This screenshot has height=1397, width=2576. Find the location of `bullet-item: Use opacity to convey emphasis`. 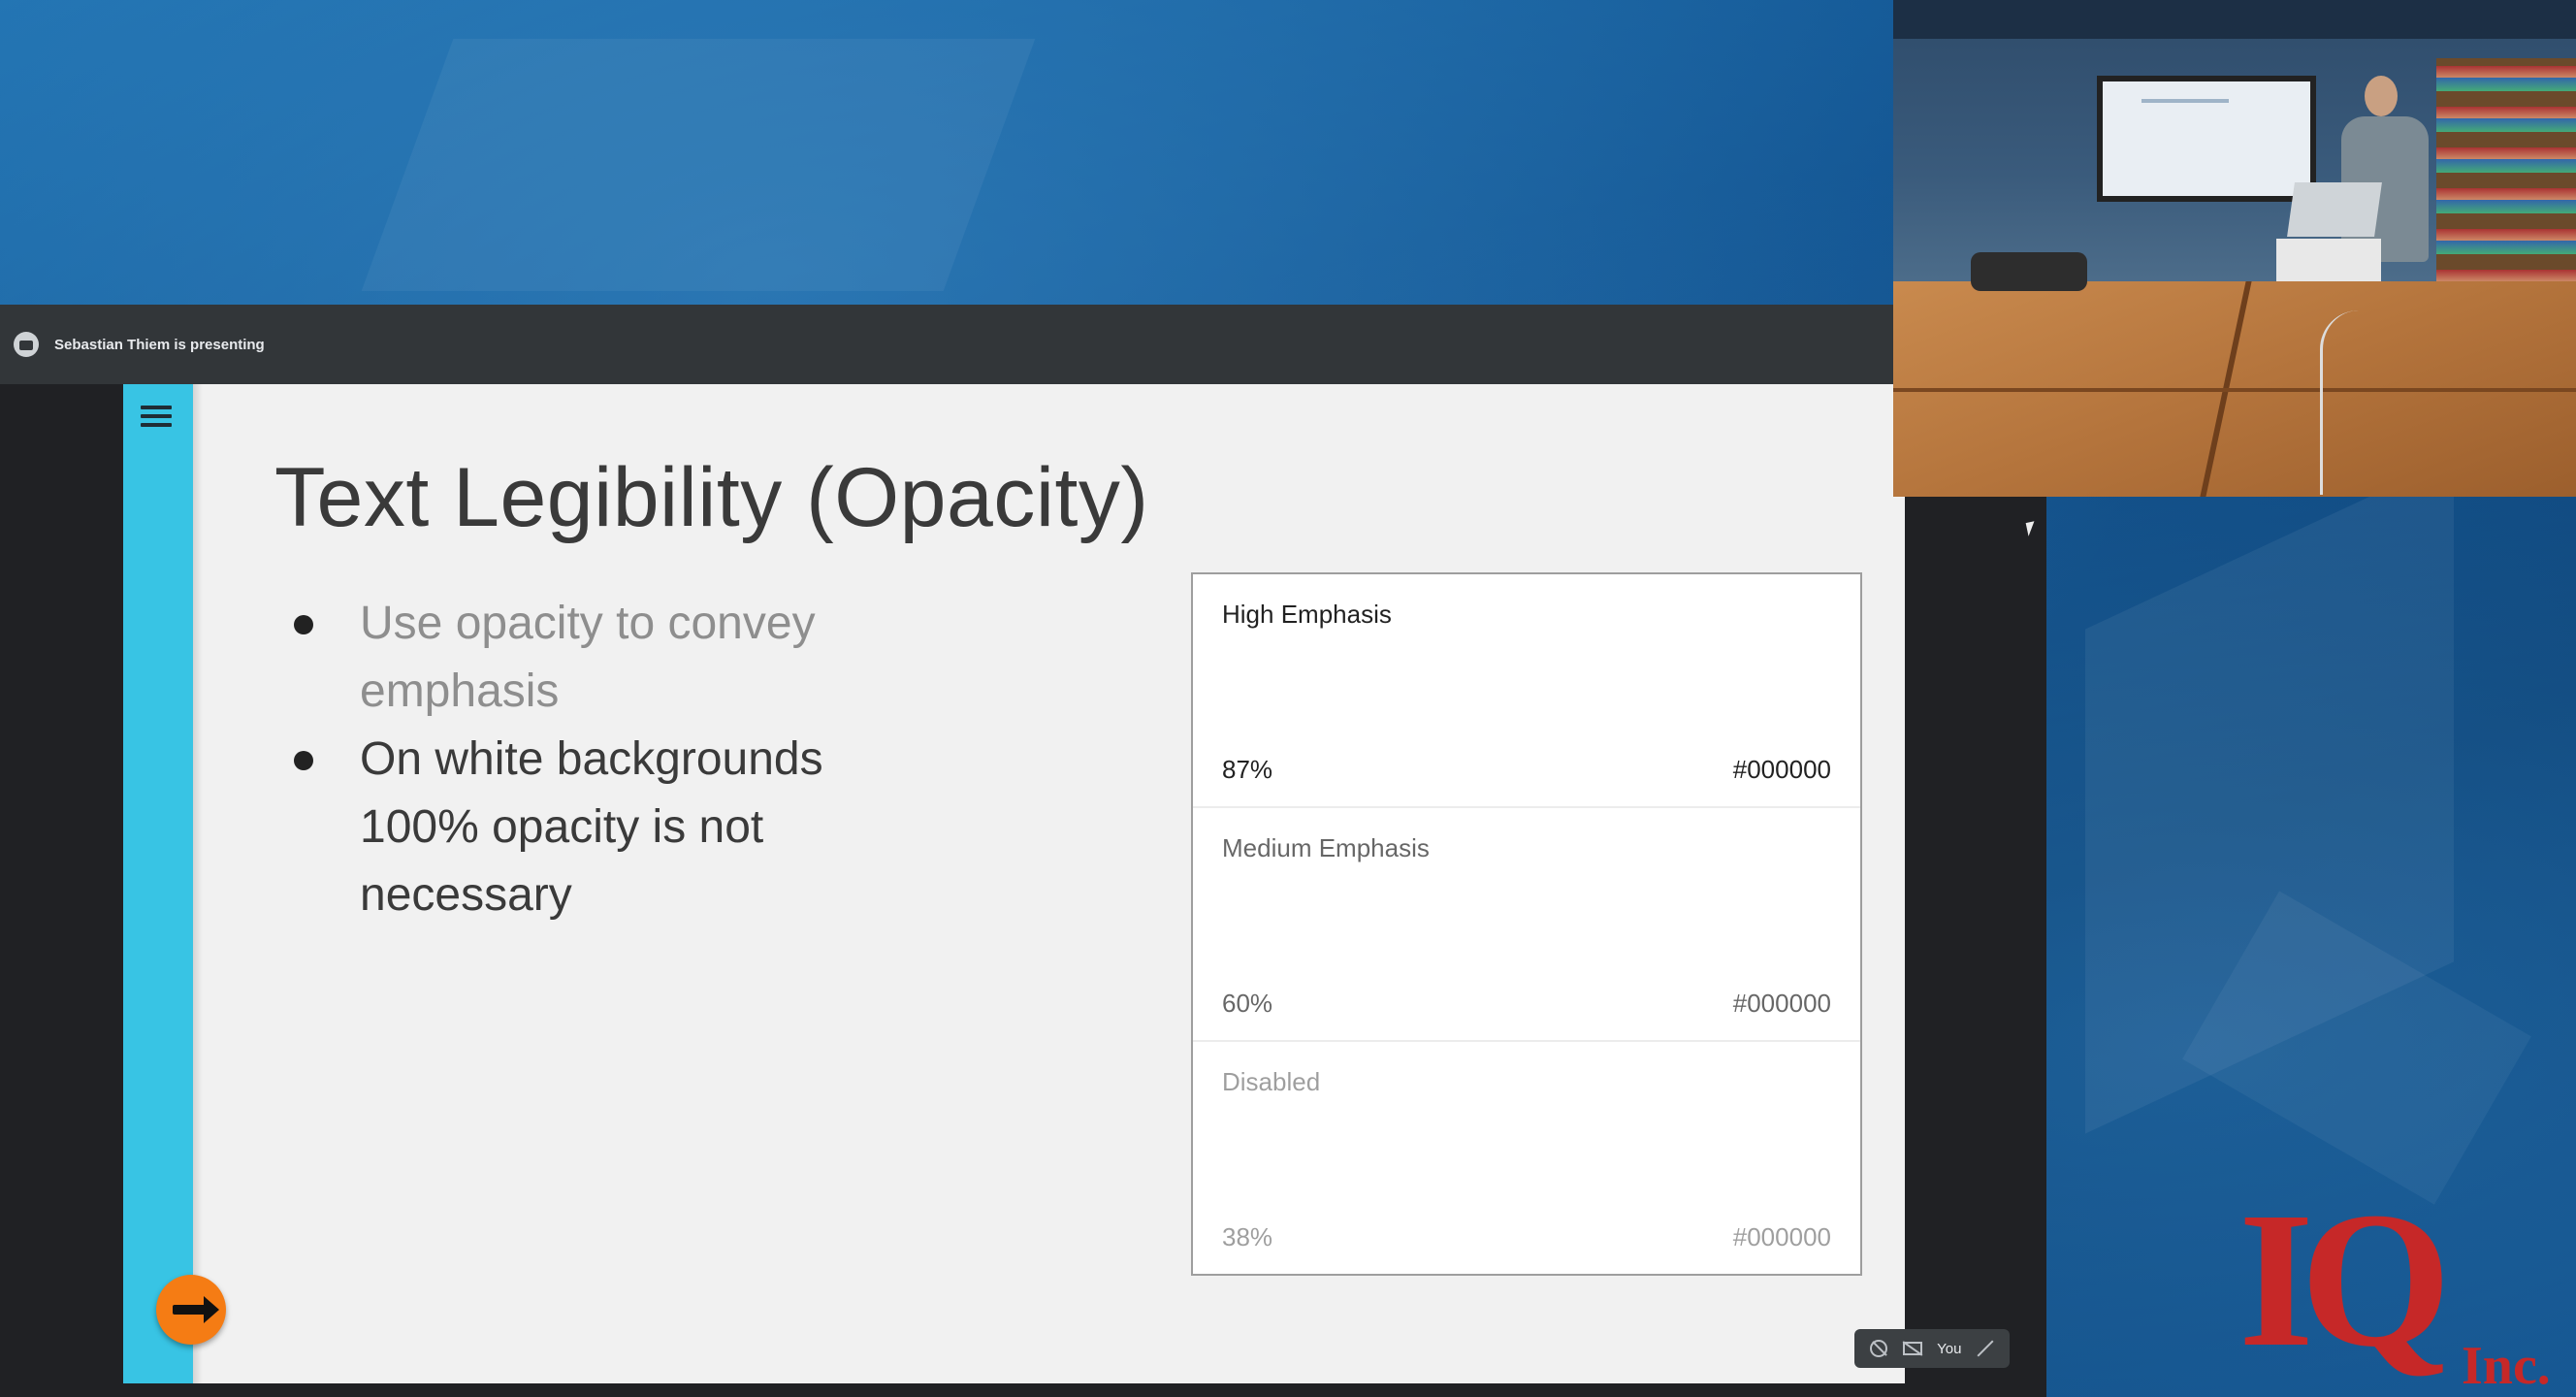

bullet-item: Use opacity to convey emphasis is located at coordinates (594, 658).